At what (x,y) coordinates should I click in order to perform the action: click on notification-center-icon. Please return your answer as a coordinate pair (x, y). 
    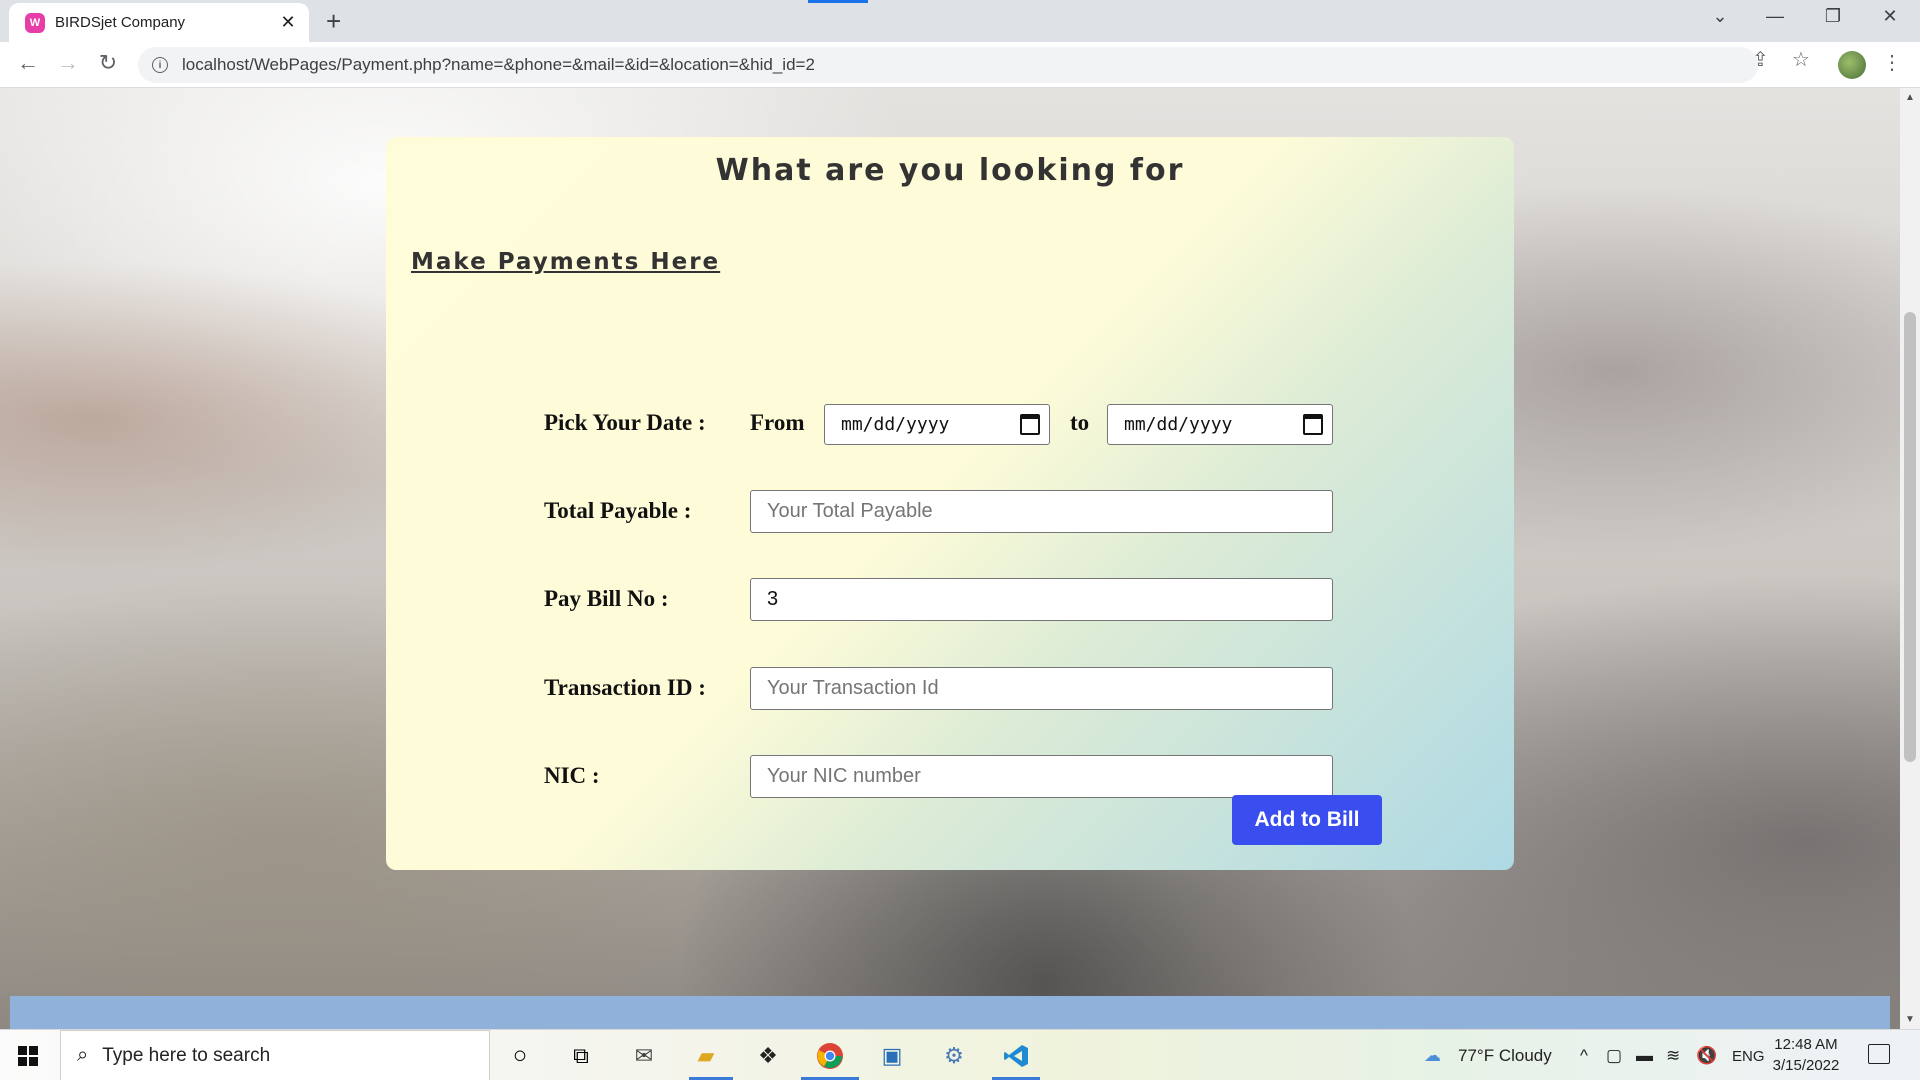
    Looking at the image, I should click on (1879, 1054).